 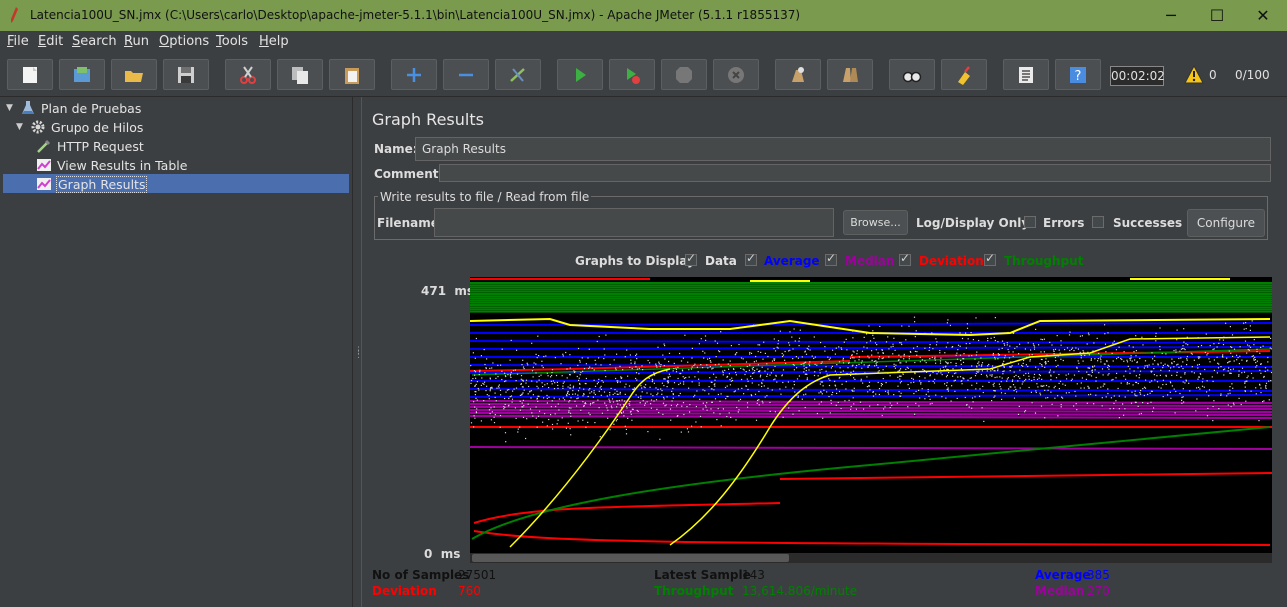 What do you see at coordinates (134, 74) in the screenshot?
I see `open-button` at bounding box center [134, 74].